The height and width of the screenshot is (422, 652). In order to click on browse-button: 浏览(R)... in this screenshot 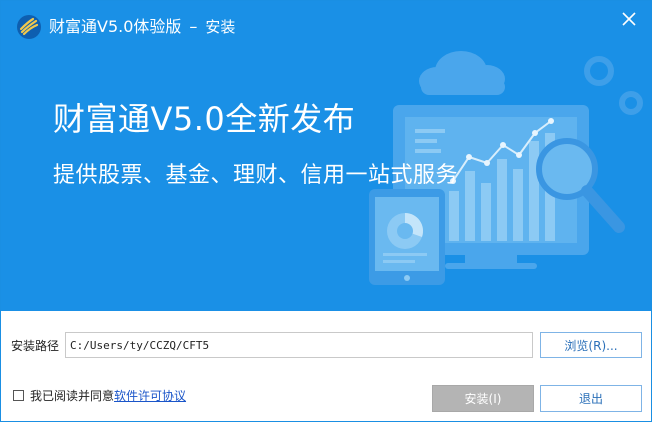, I will do `click(591, 345)`.